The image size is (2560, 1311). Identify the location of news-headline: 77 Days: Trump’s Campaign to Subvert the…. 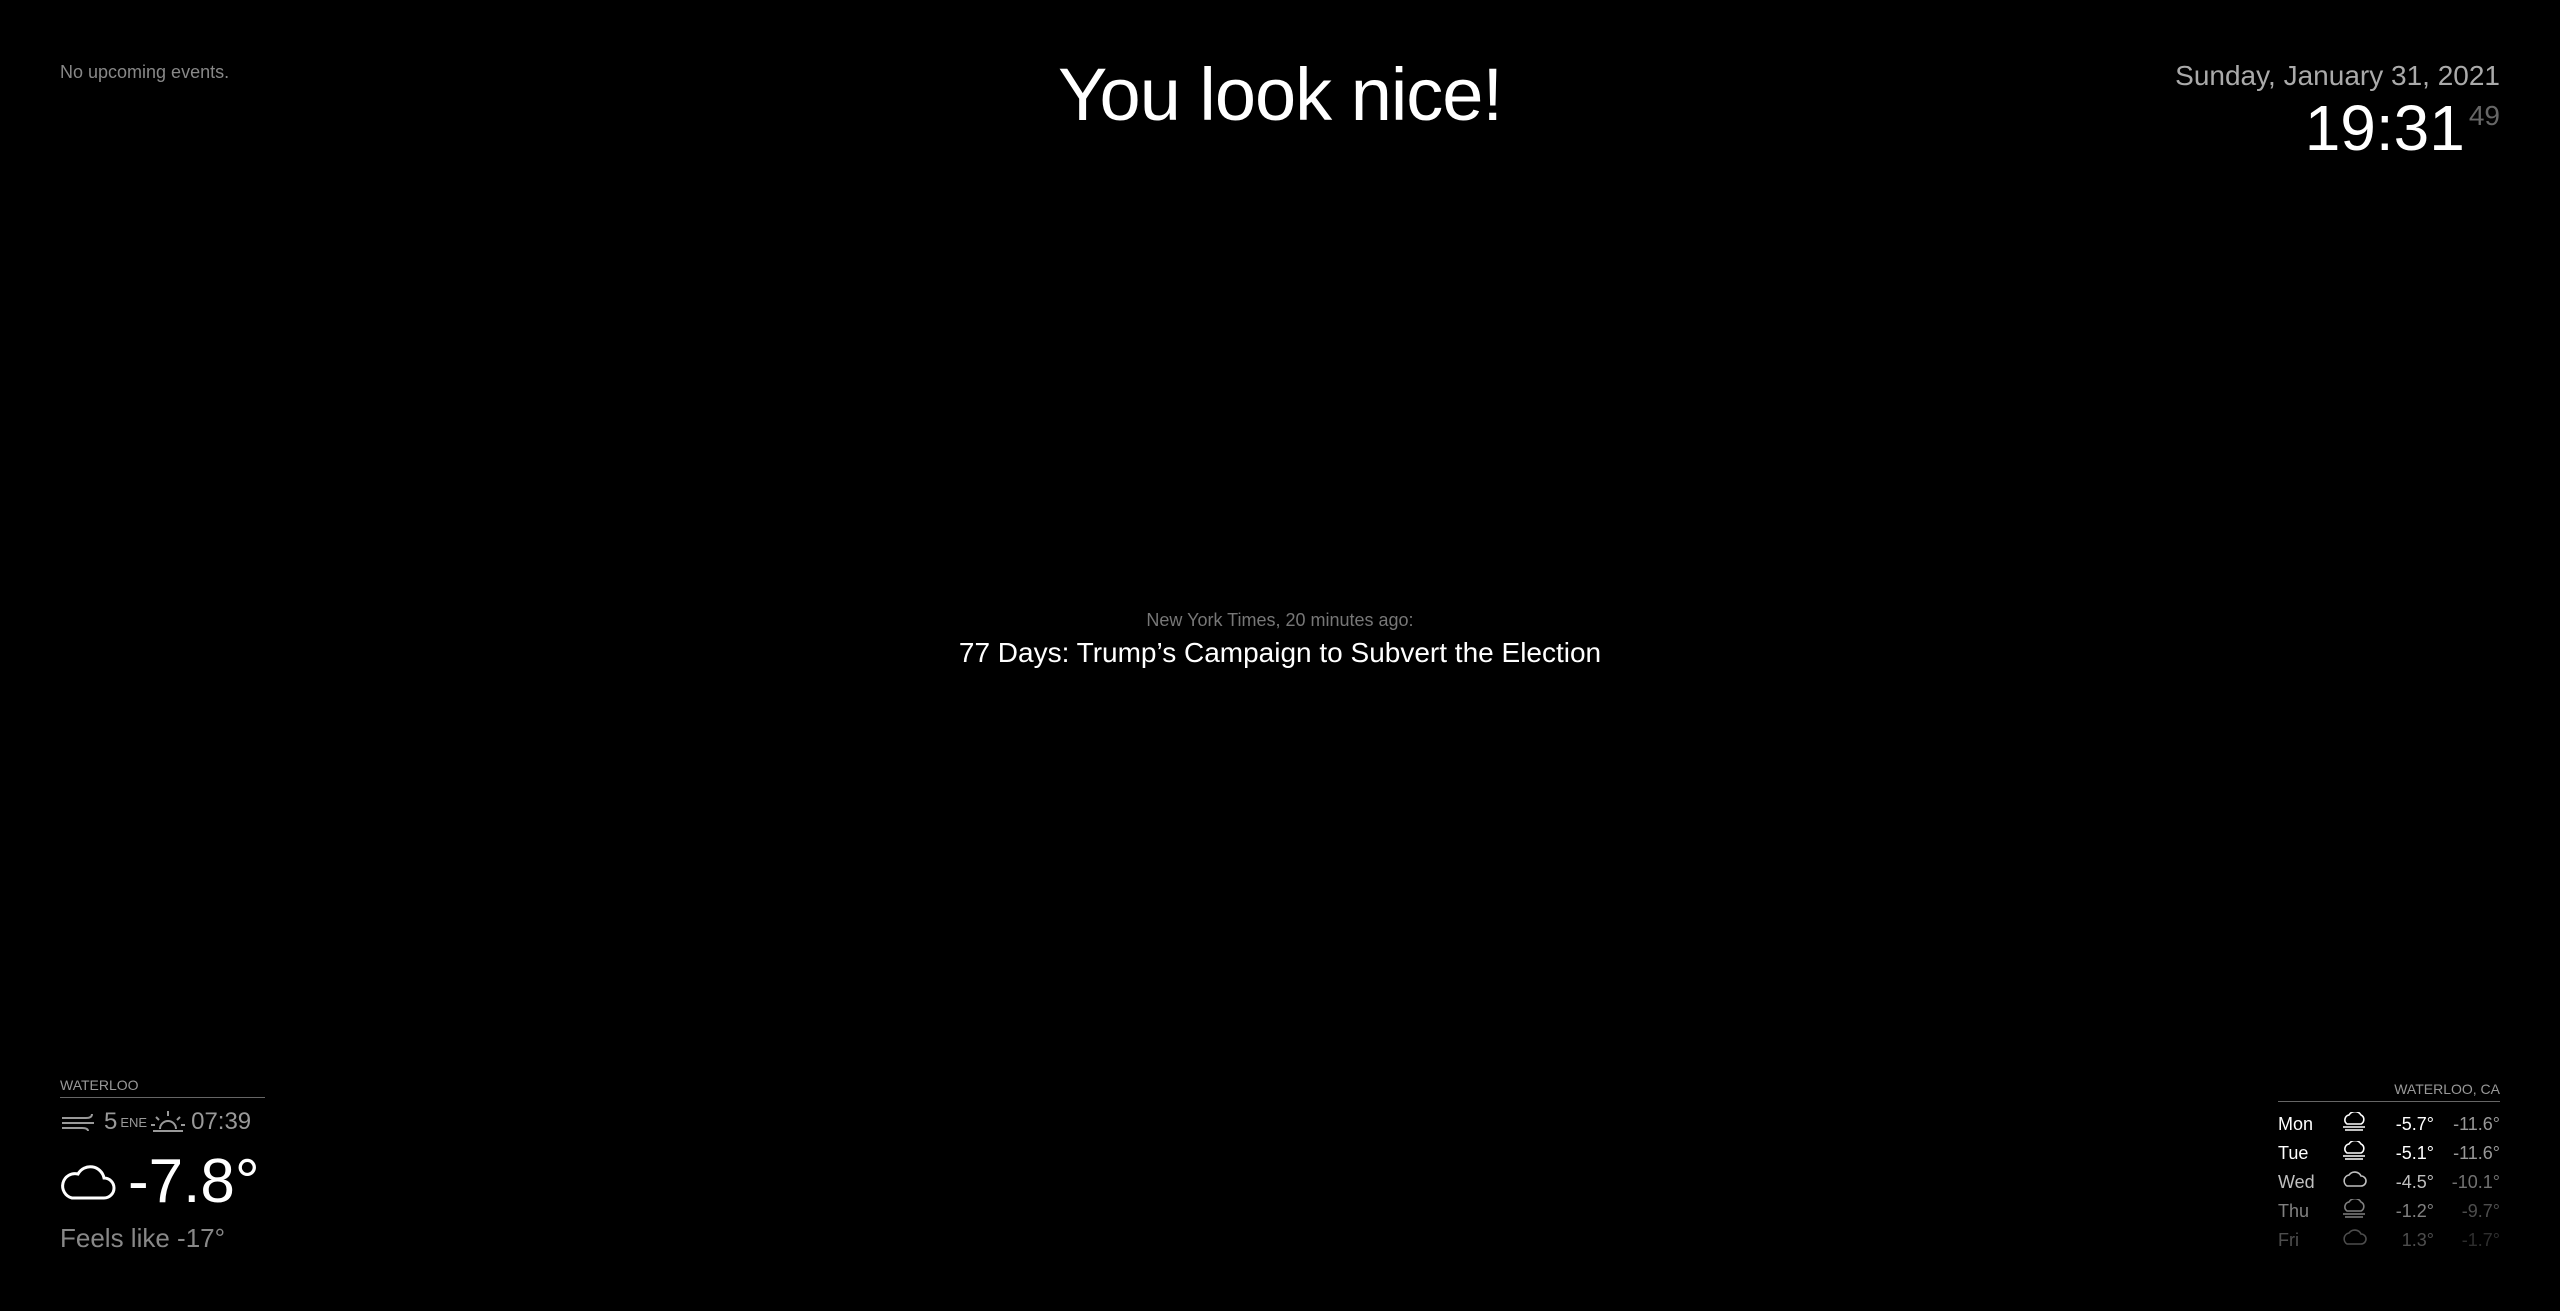
(1280, 652).